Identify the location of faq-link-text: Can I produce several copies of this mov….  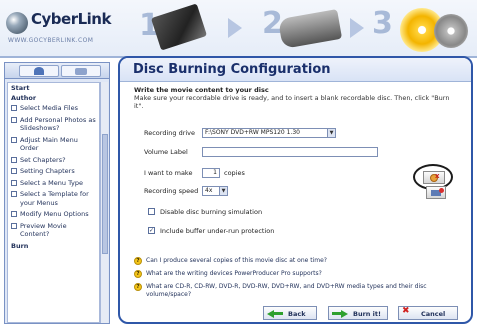
(236, 260).